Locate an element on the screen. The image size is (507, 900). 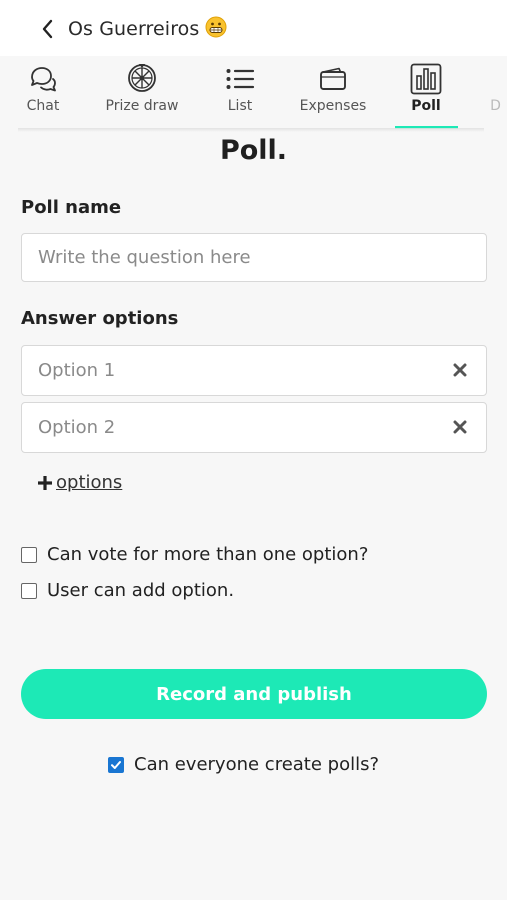
checkmark-icon is located at coordinates (116, 764).